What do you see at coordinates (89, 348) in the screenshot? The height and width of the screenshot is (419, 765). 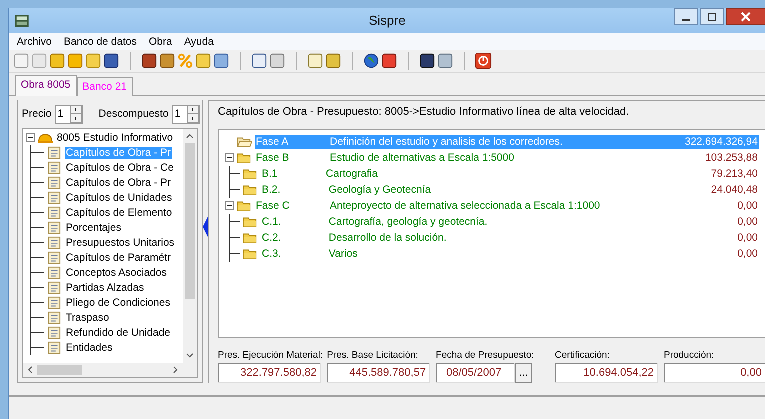 I see `tree-item: Entidades` at bounding box center [89, 348].